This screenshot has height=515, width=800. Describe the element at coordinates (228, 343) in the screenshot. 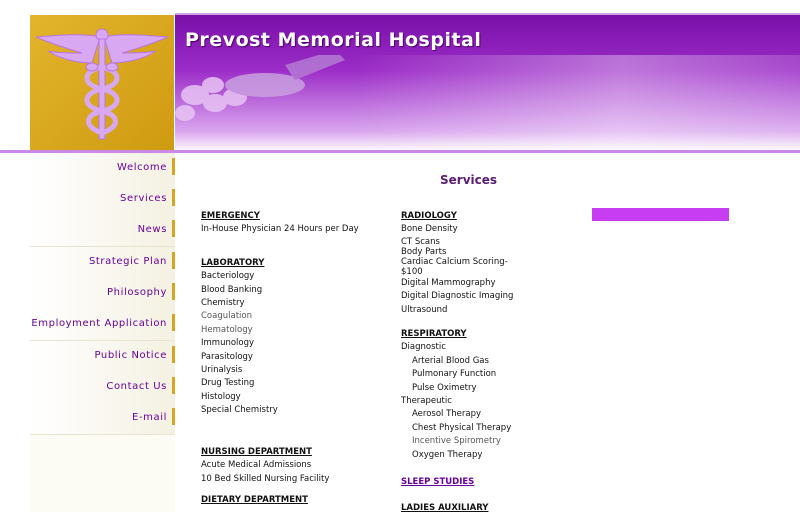

I see `list-item: Immunology` at that location.